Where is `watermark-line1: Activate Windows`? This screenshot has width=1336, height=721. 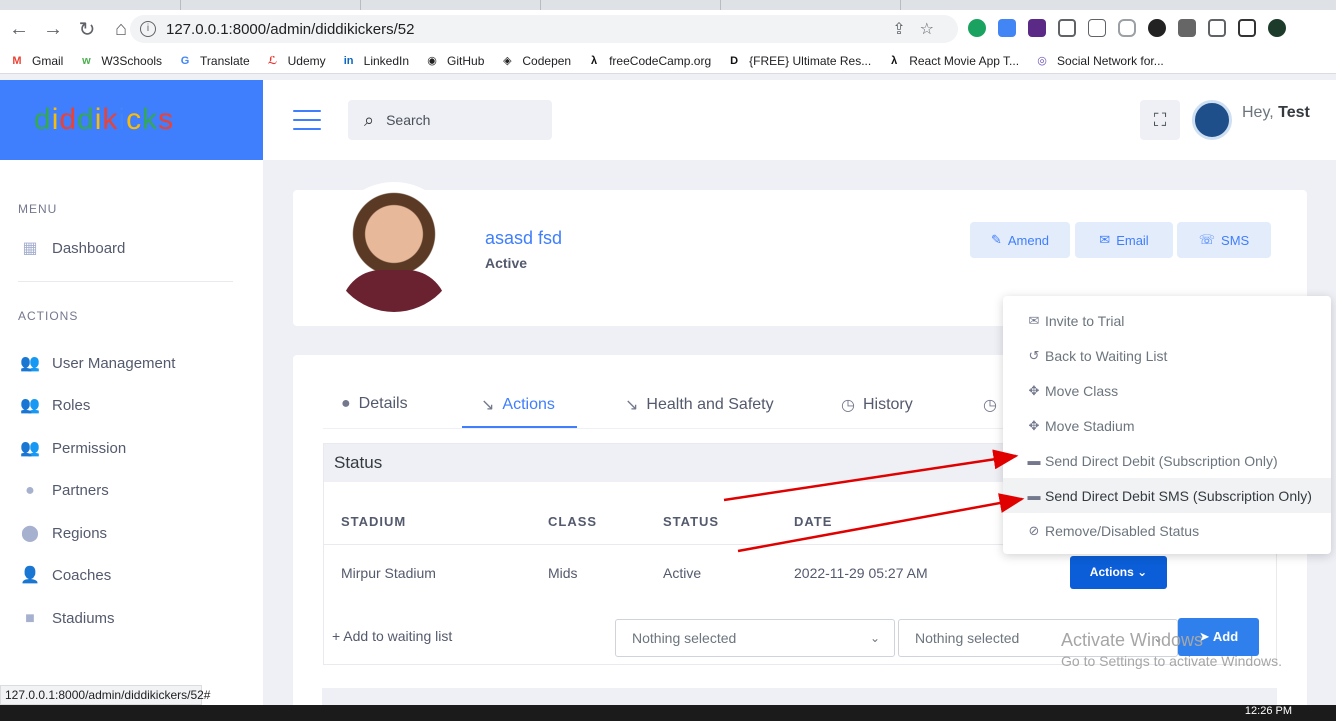 watermark-line1: Activate Windows is located at coordinates (1132, 640).